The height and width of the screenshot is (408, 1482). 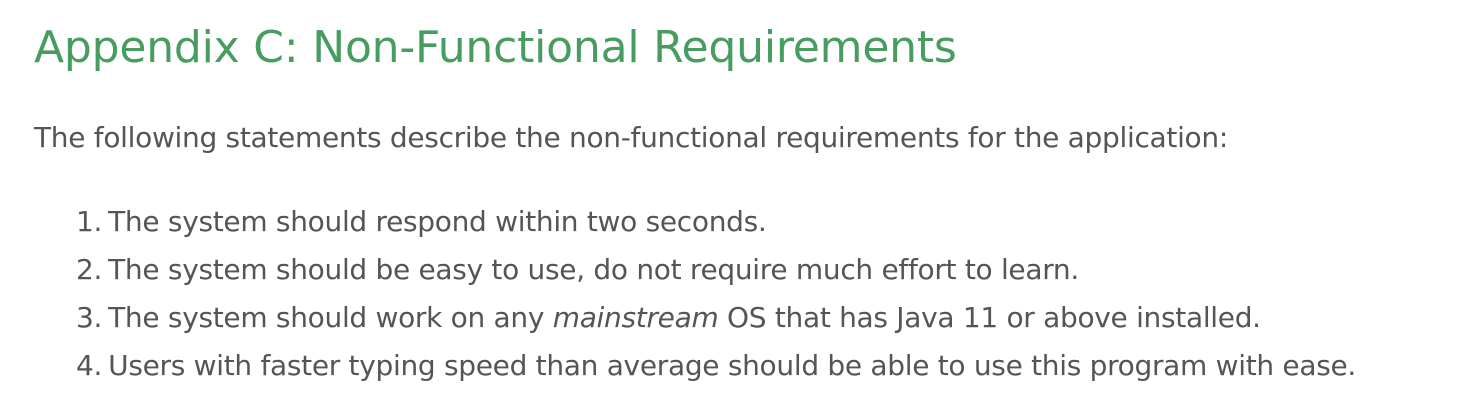 What do you see at coordinates (989, 317) in the screenshot?
I see `list-item-text-end: OS that has Java 11 or above installed.` at bounding box center [989, 317].